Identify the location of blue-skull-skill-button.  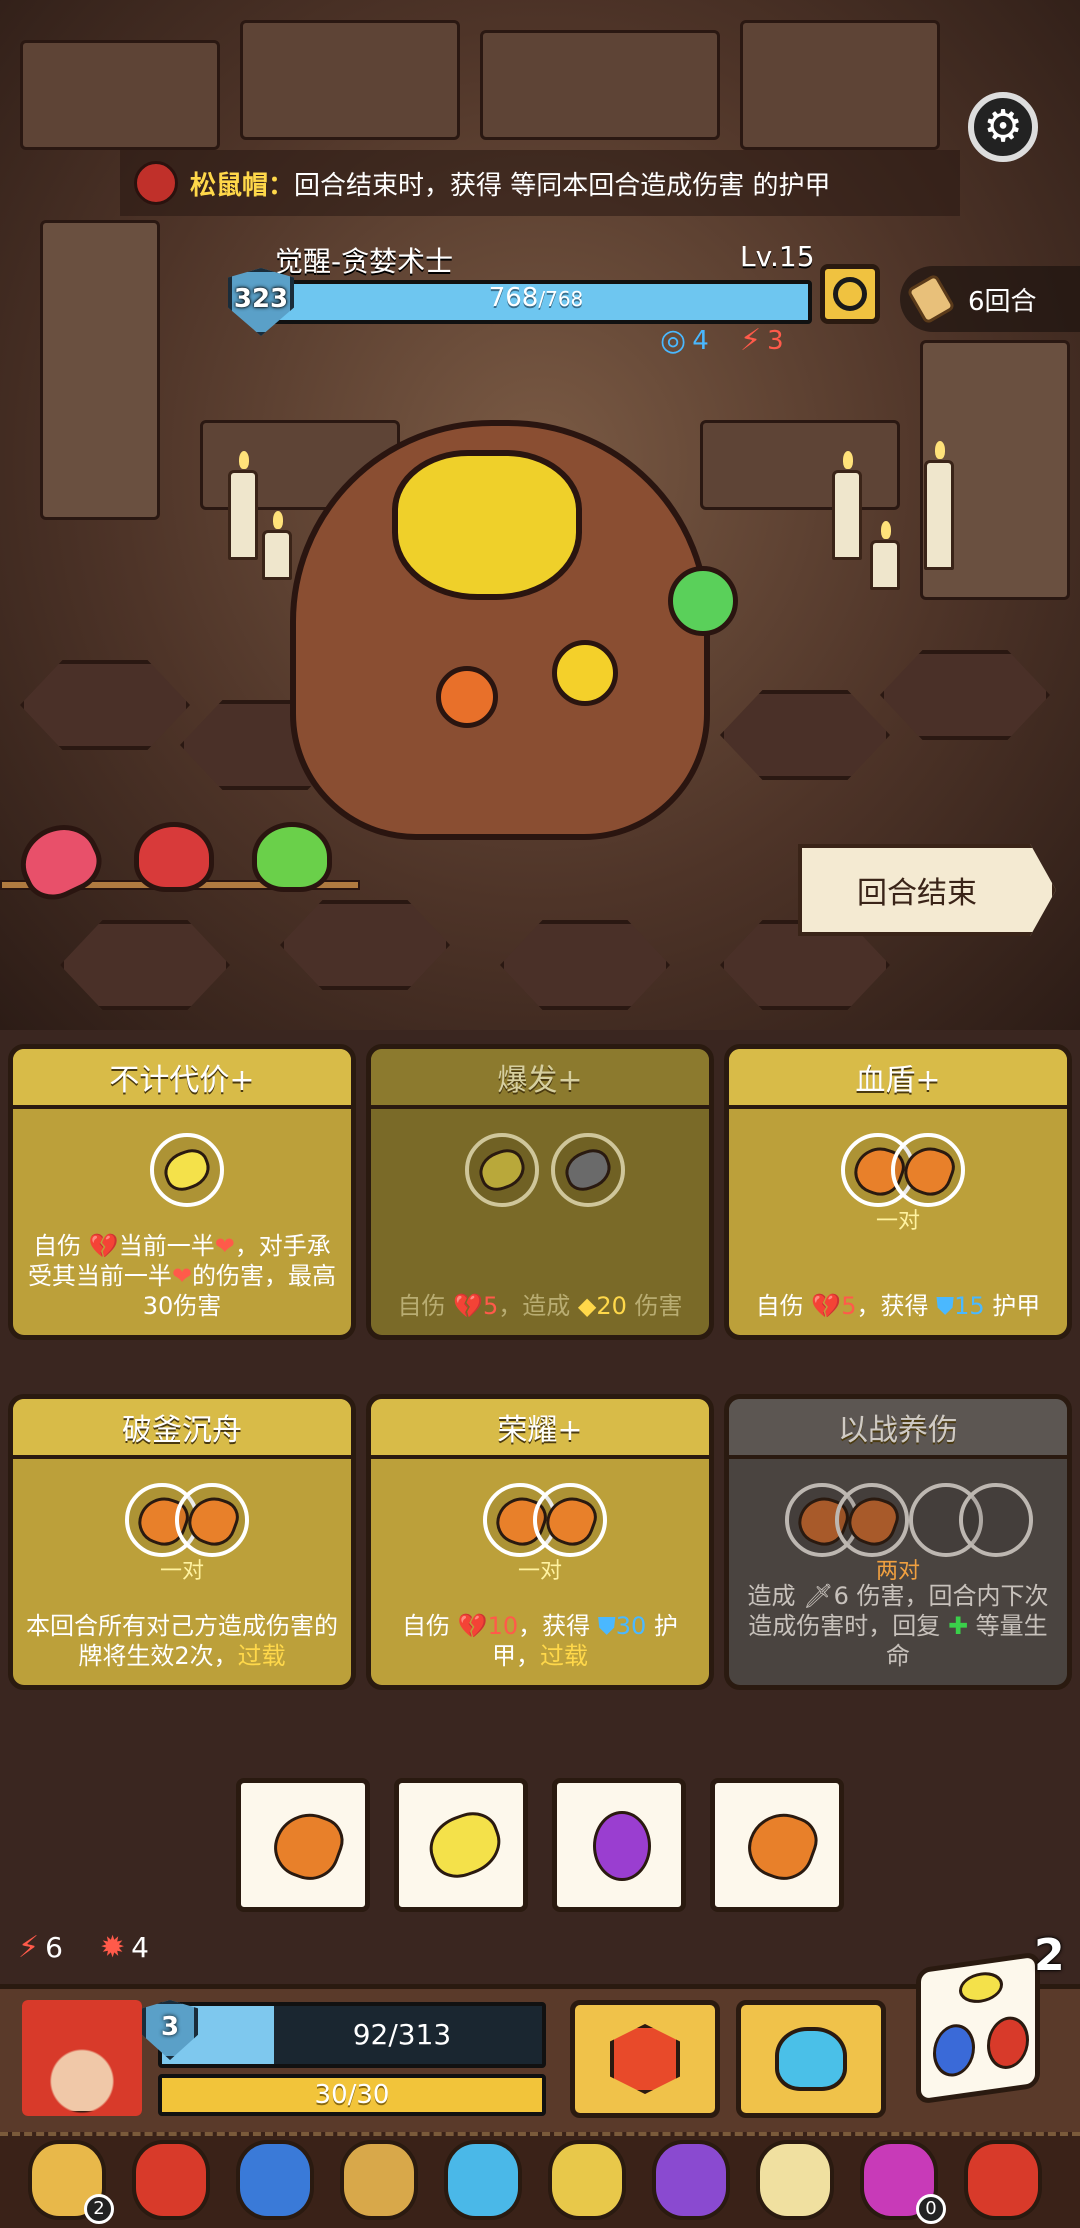
(811, 2059).